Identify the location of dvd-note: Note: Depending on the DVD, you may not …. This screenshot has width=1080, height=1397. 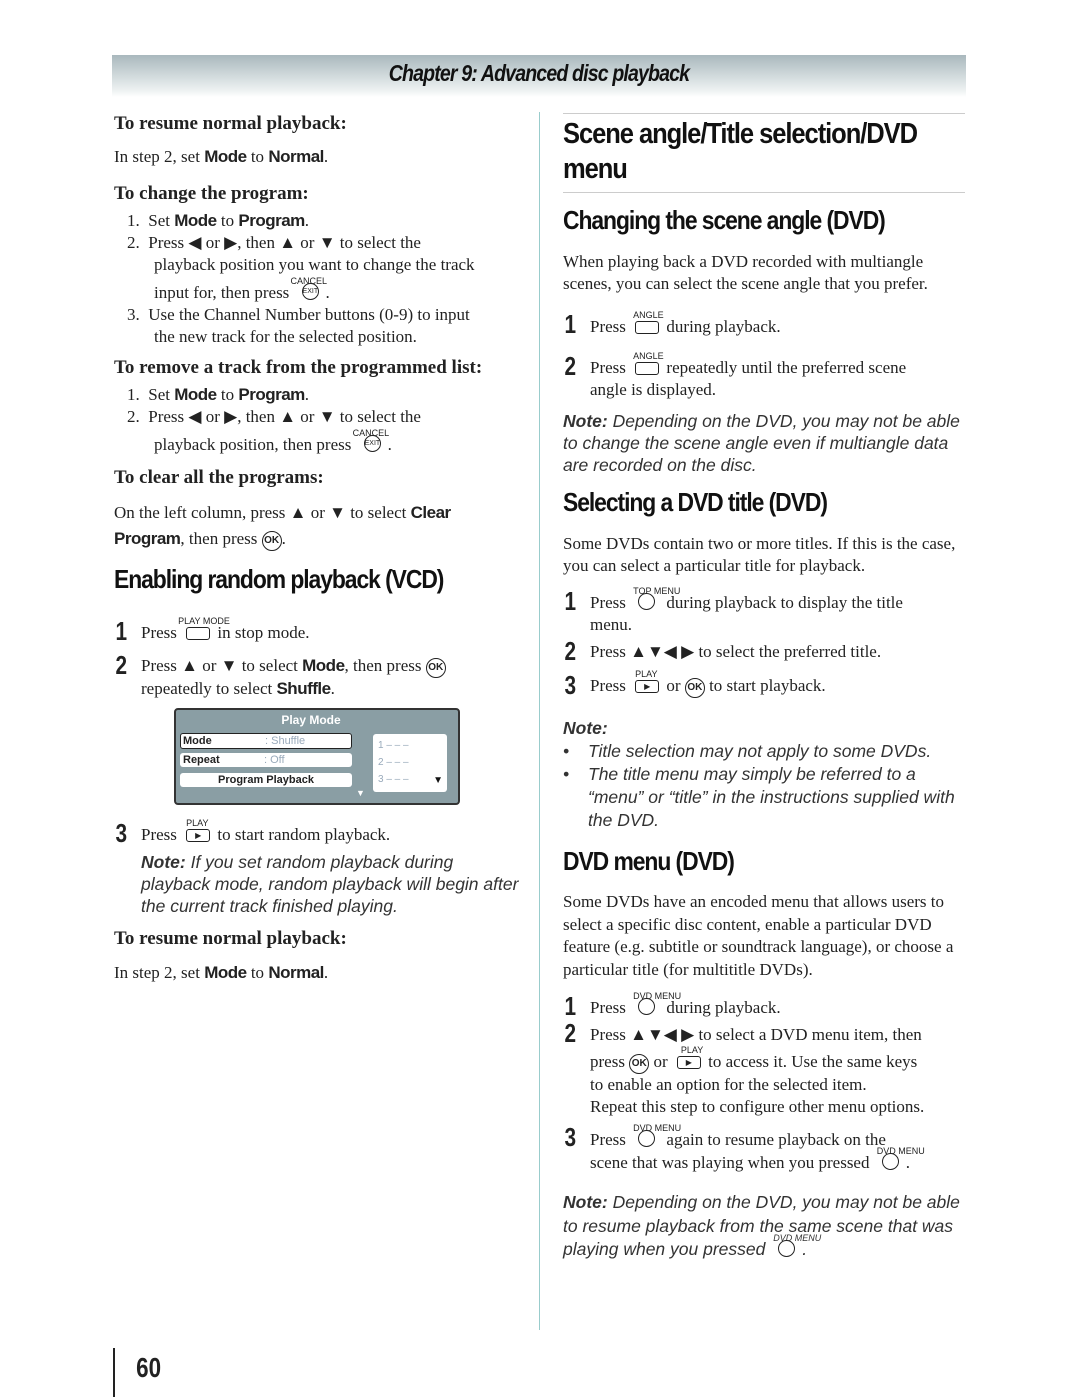
(765, 1226).